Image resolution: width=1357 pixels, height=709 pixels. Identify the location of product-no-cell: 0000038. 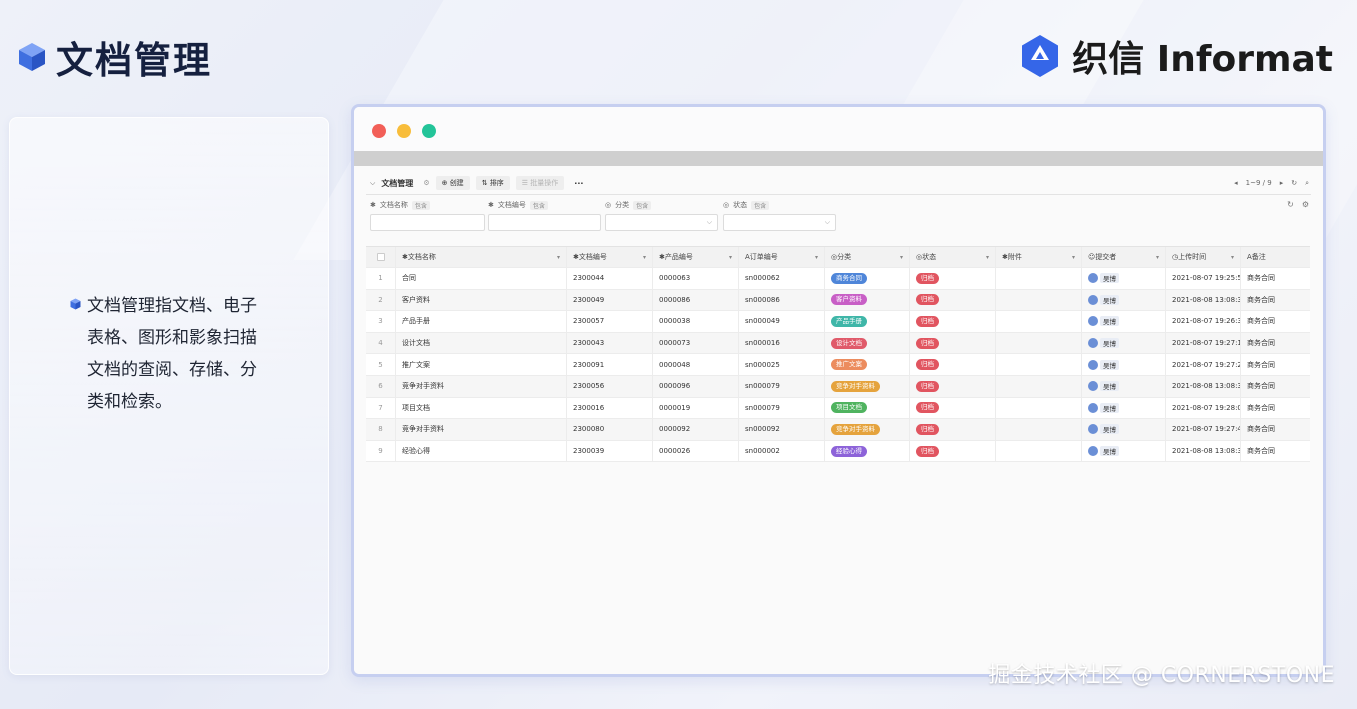
(696, 321).